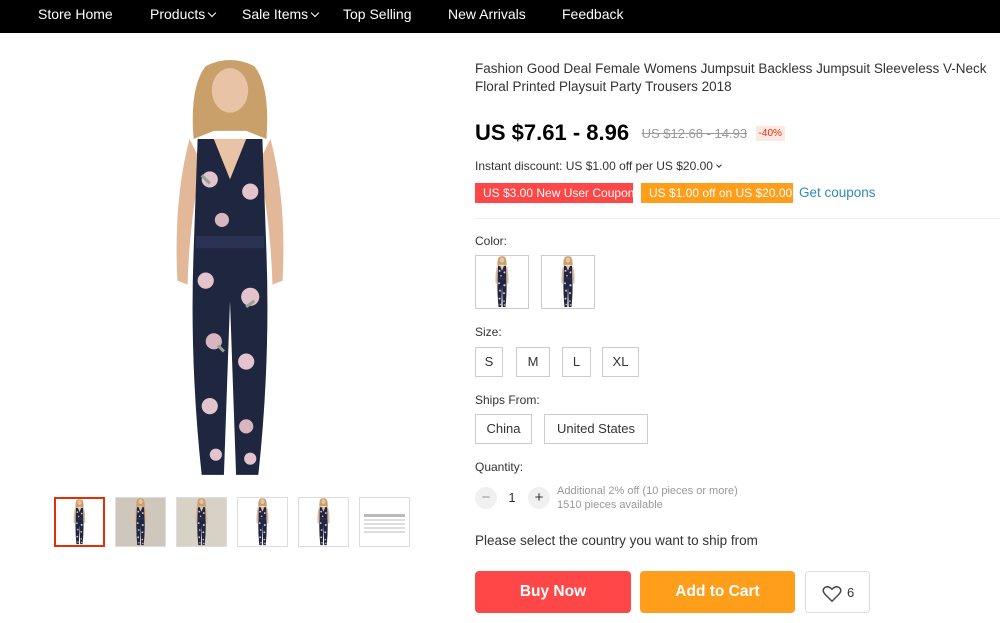 The height and width of the screenshot is (623, 1000). What do you see at coordinates (832, 594) in the screenshot?
I see `heart-icon` at bounding box center [832, 594].